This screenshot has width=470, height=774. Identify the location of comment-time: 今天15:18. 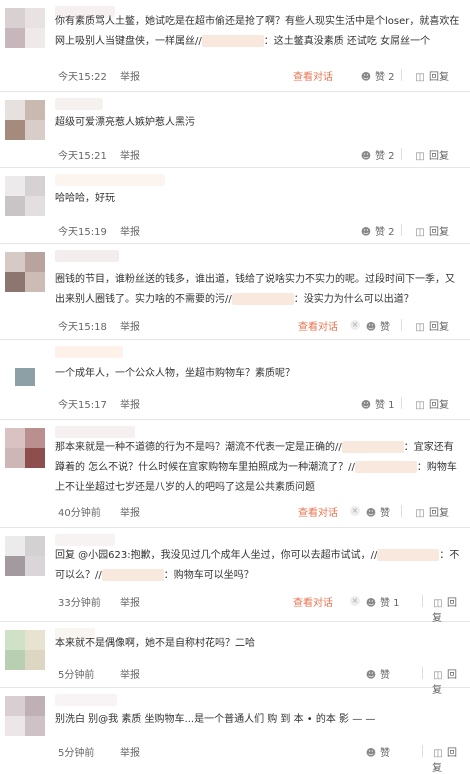
(82, 327).